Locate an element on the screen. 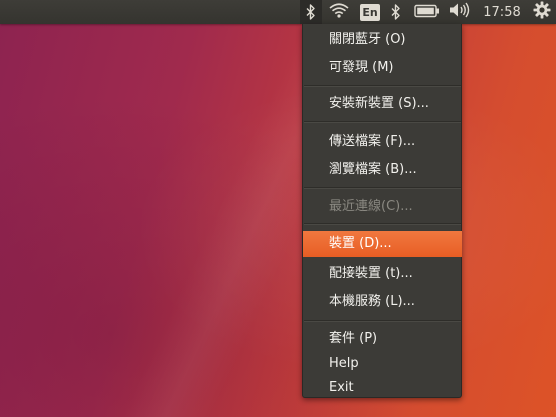 The image size is (556, 417). wifi-icon is located at coordinates (339, 12).